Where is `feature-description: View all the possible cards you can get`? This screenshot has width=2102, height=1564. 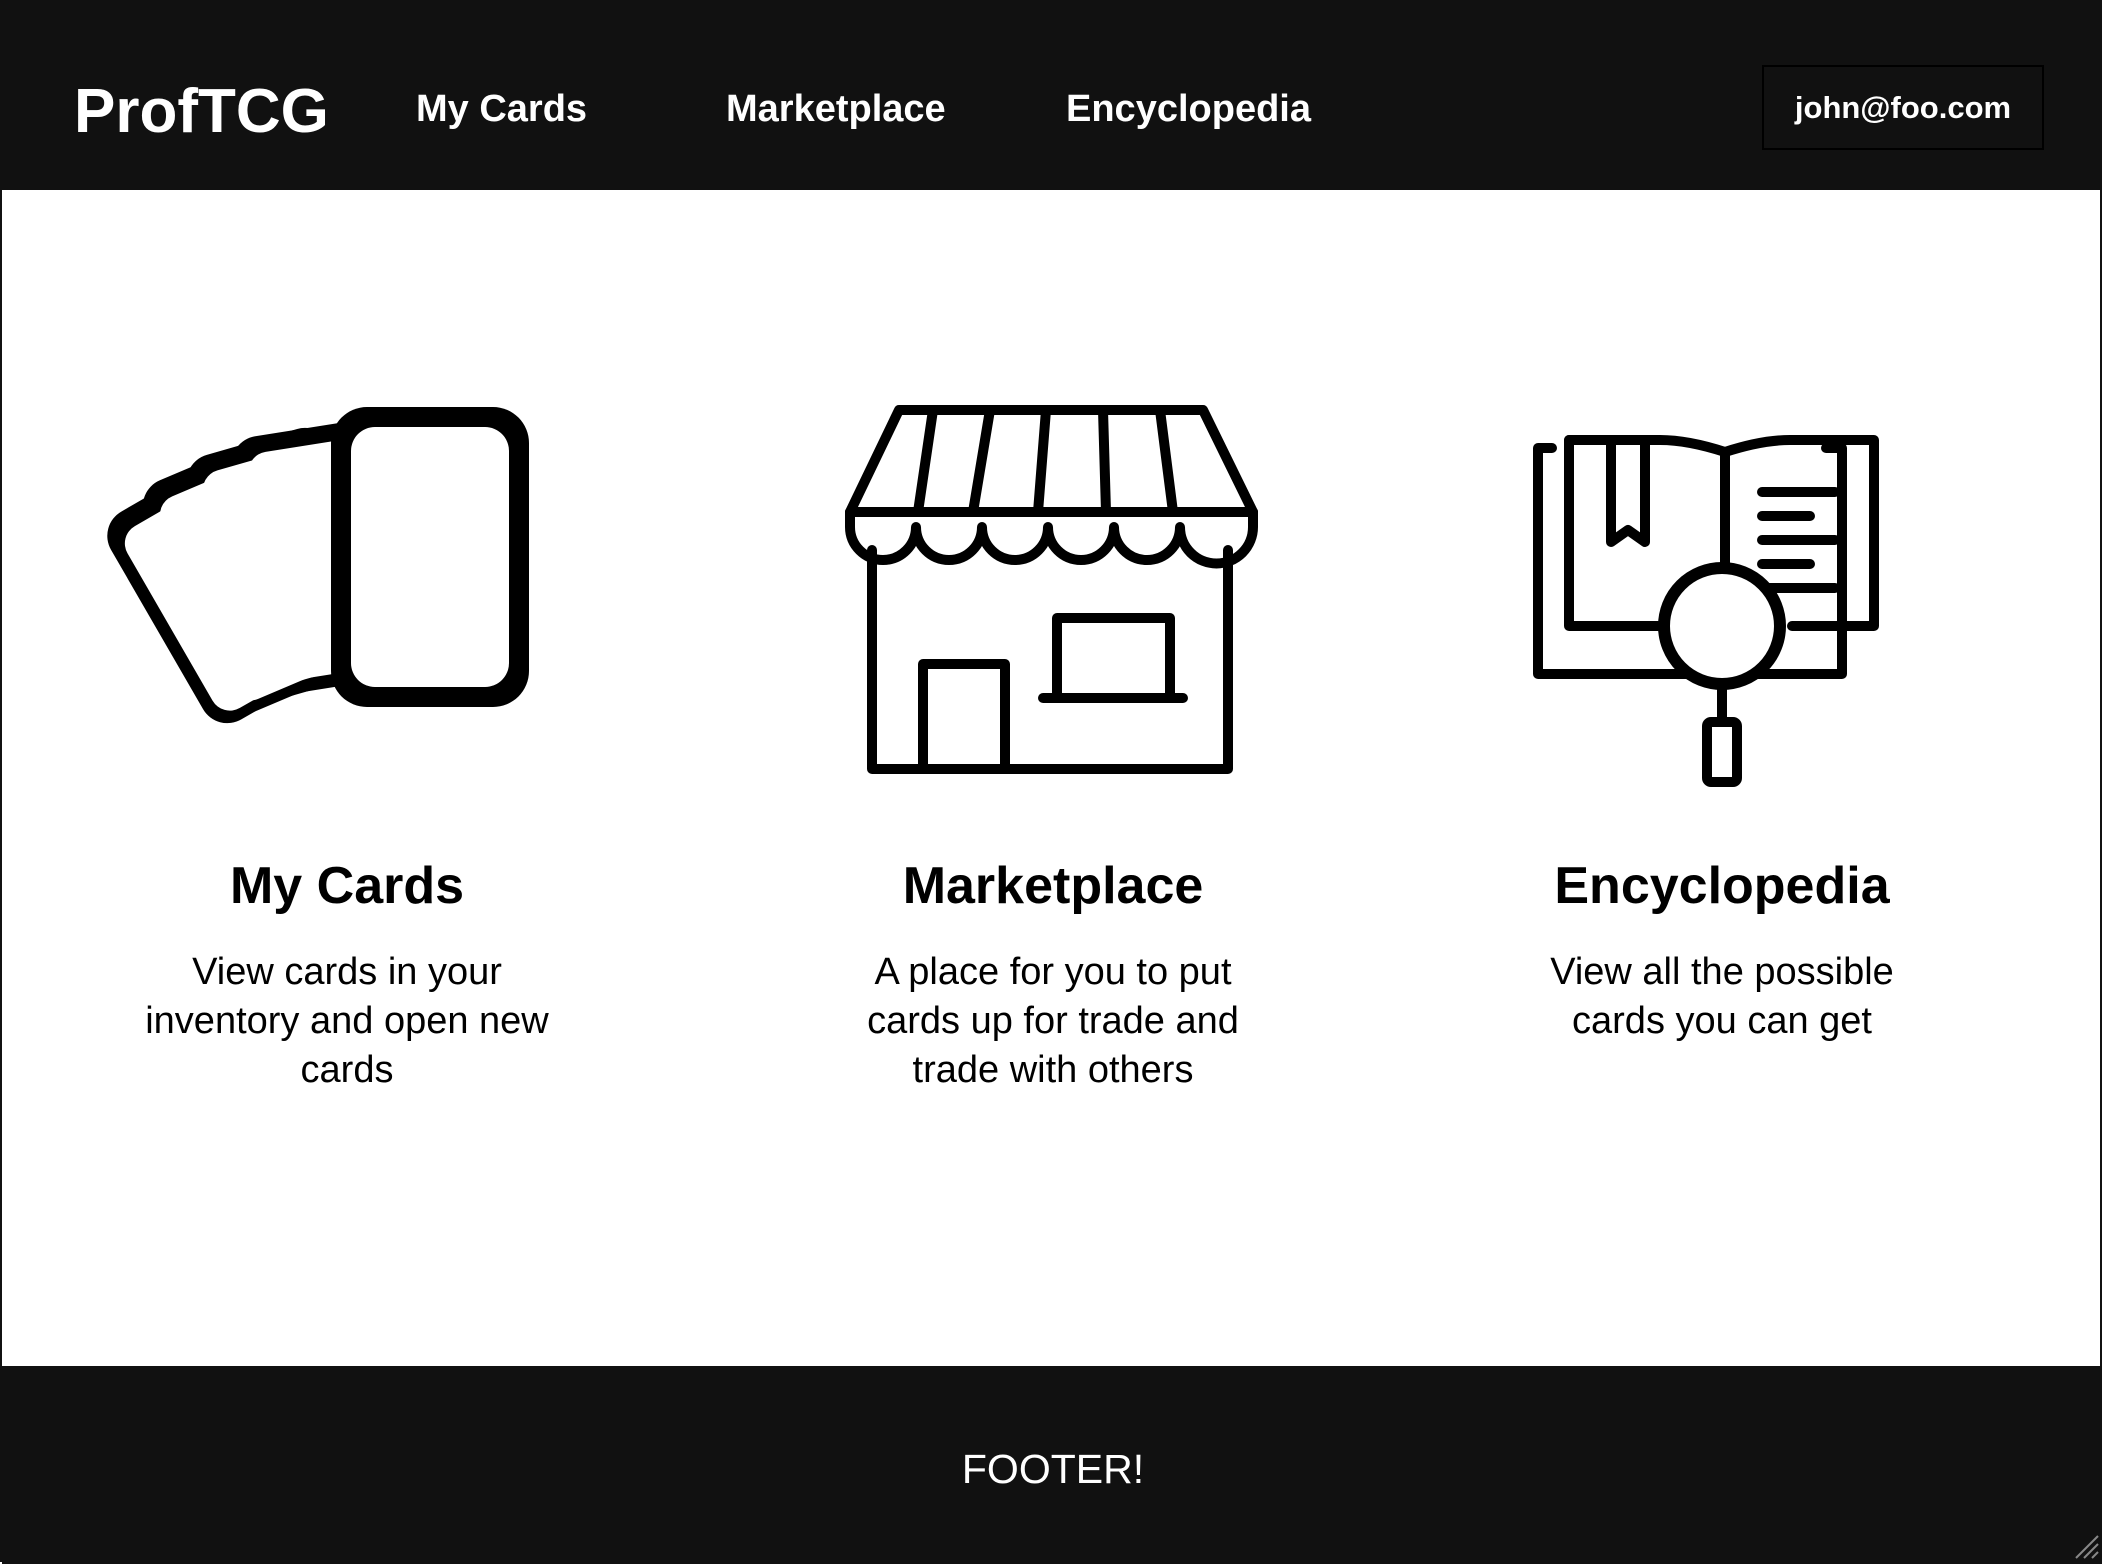 feature-description: View all the possible cards you can get is located at coordinates (1722, 996).